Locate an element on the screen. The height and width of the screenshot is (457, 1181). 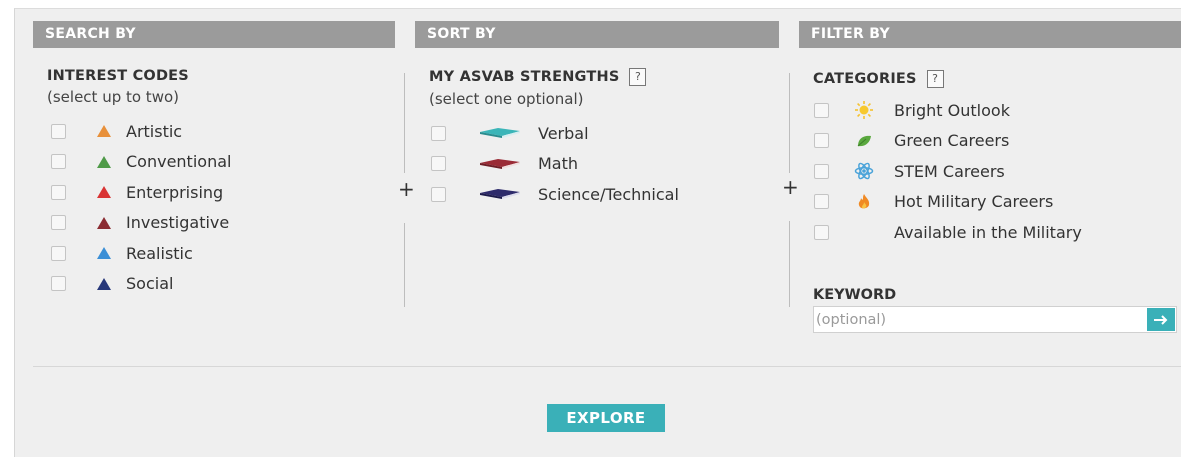
asvab-strength-list: Verbal Math Science/Technical is located at coordinates (597, 164).